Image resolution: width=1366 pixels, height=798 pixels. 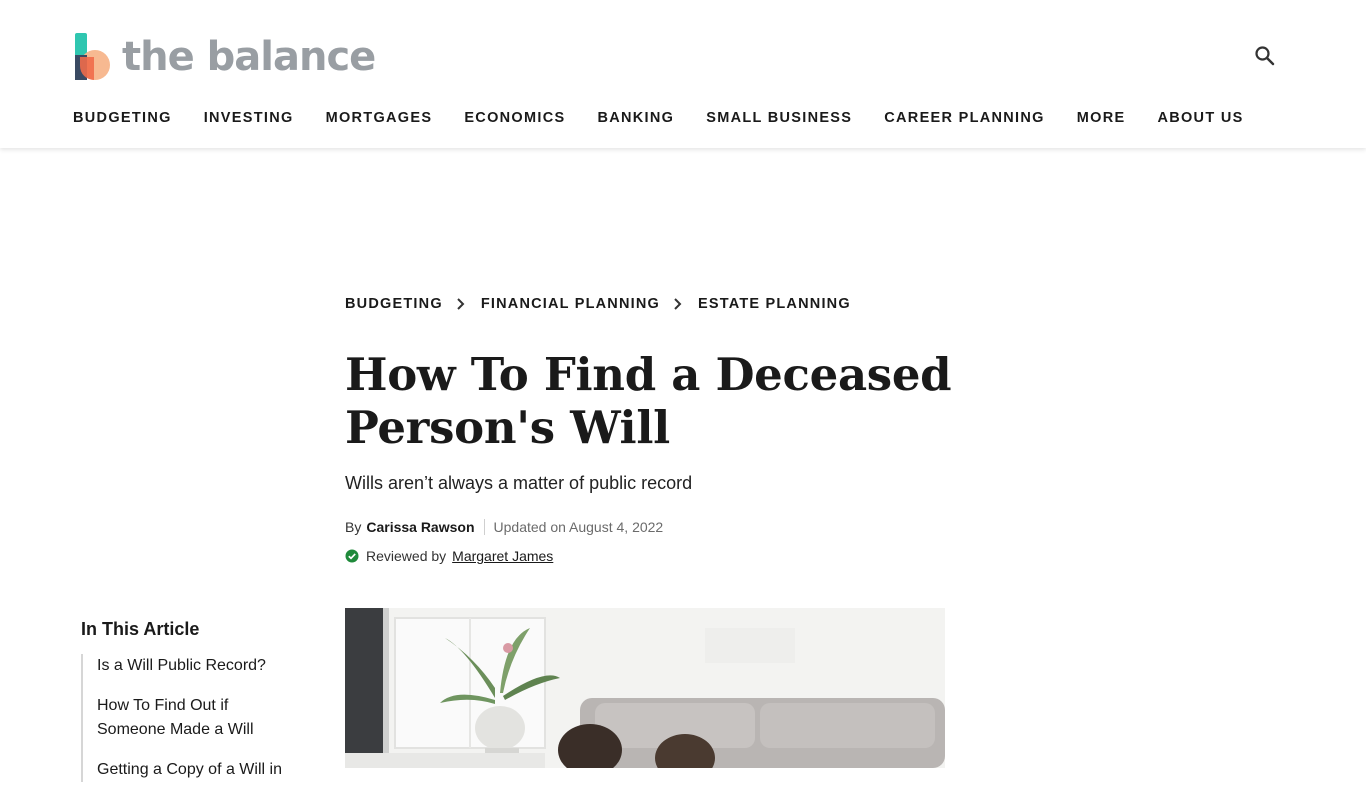 I want to click on reviewer-link: Margaret James, so click(x=502, y=556).